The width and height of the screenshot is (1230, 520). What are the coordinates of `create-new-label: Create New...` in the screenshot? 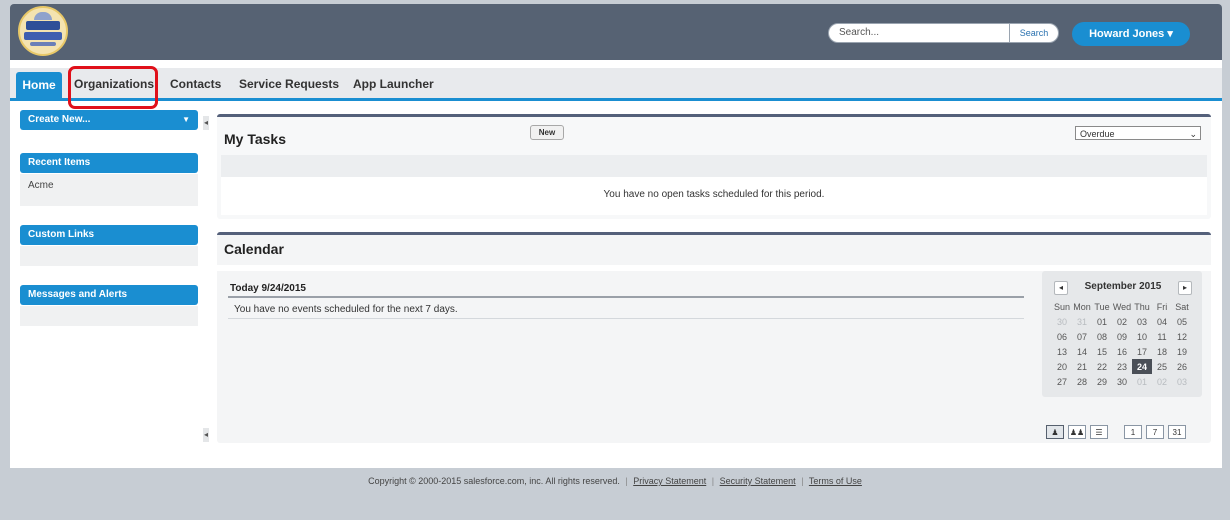 It's located at (59, 119).